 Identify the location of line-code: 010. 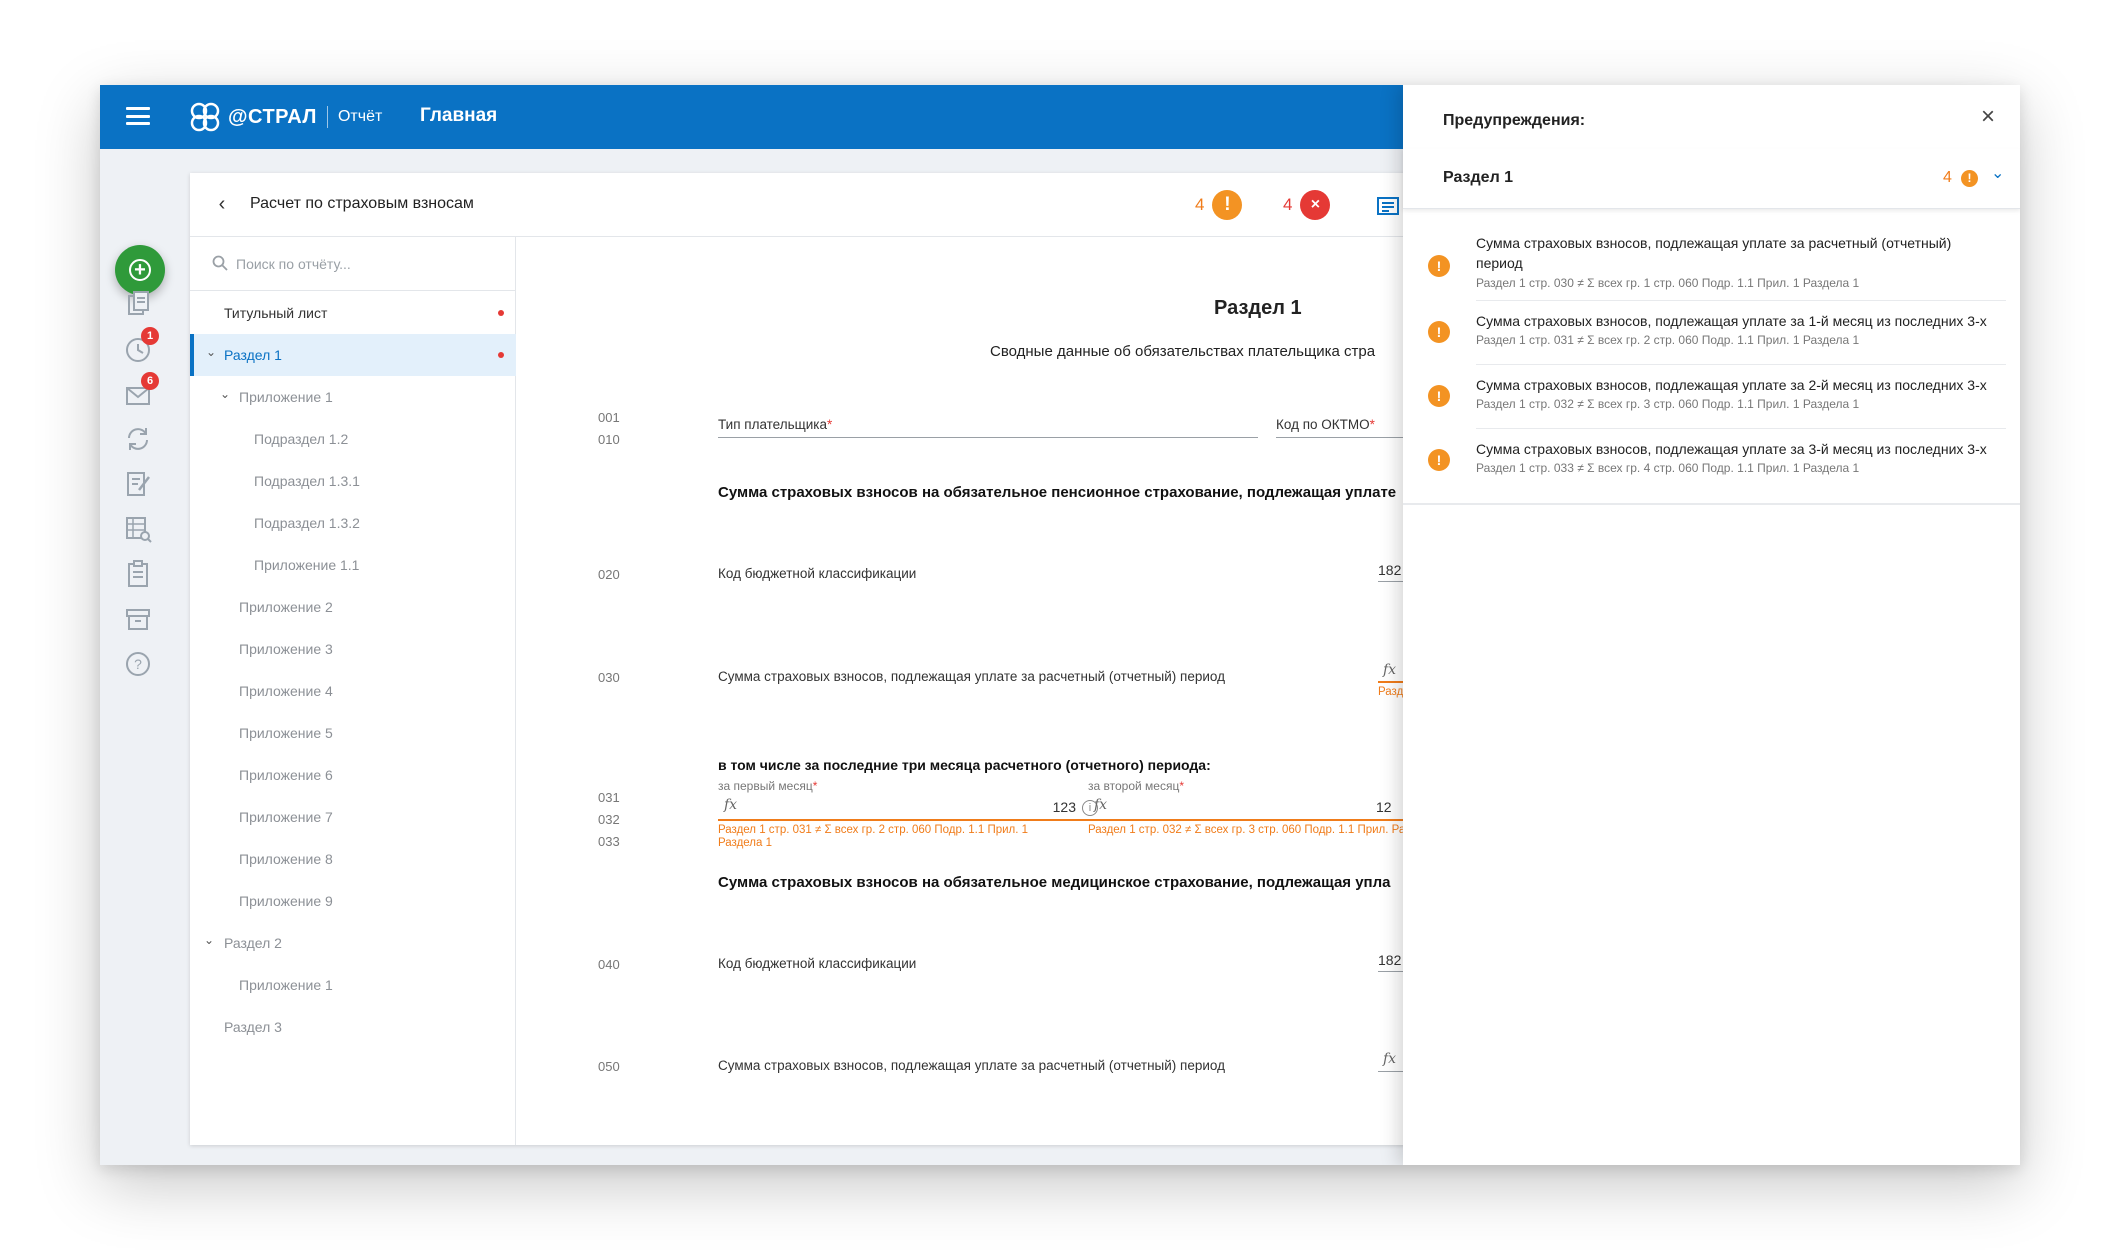
(609, 439).